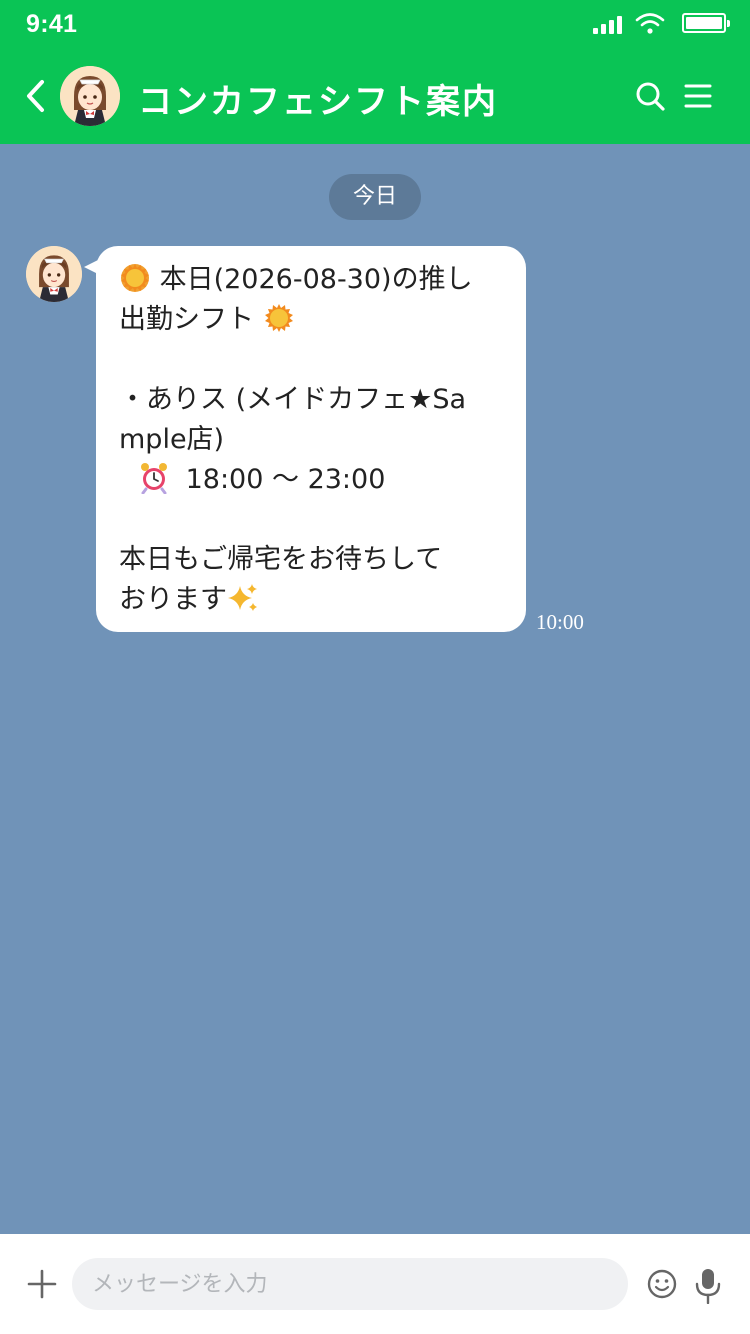 This screenshot has height=1334, width=750. Describe the element at coordinates (375, 197) in the screenshot. I see `date-separator: 今日` at that location.